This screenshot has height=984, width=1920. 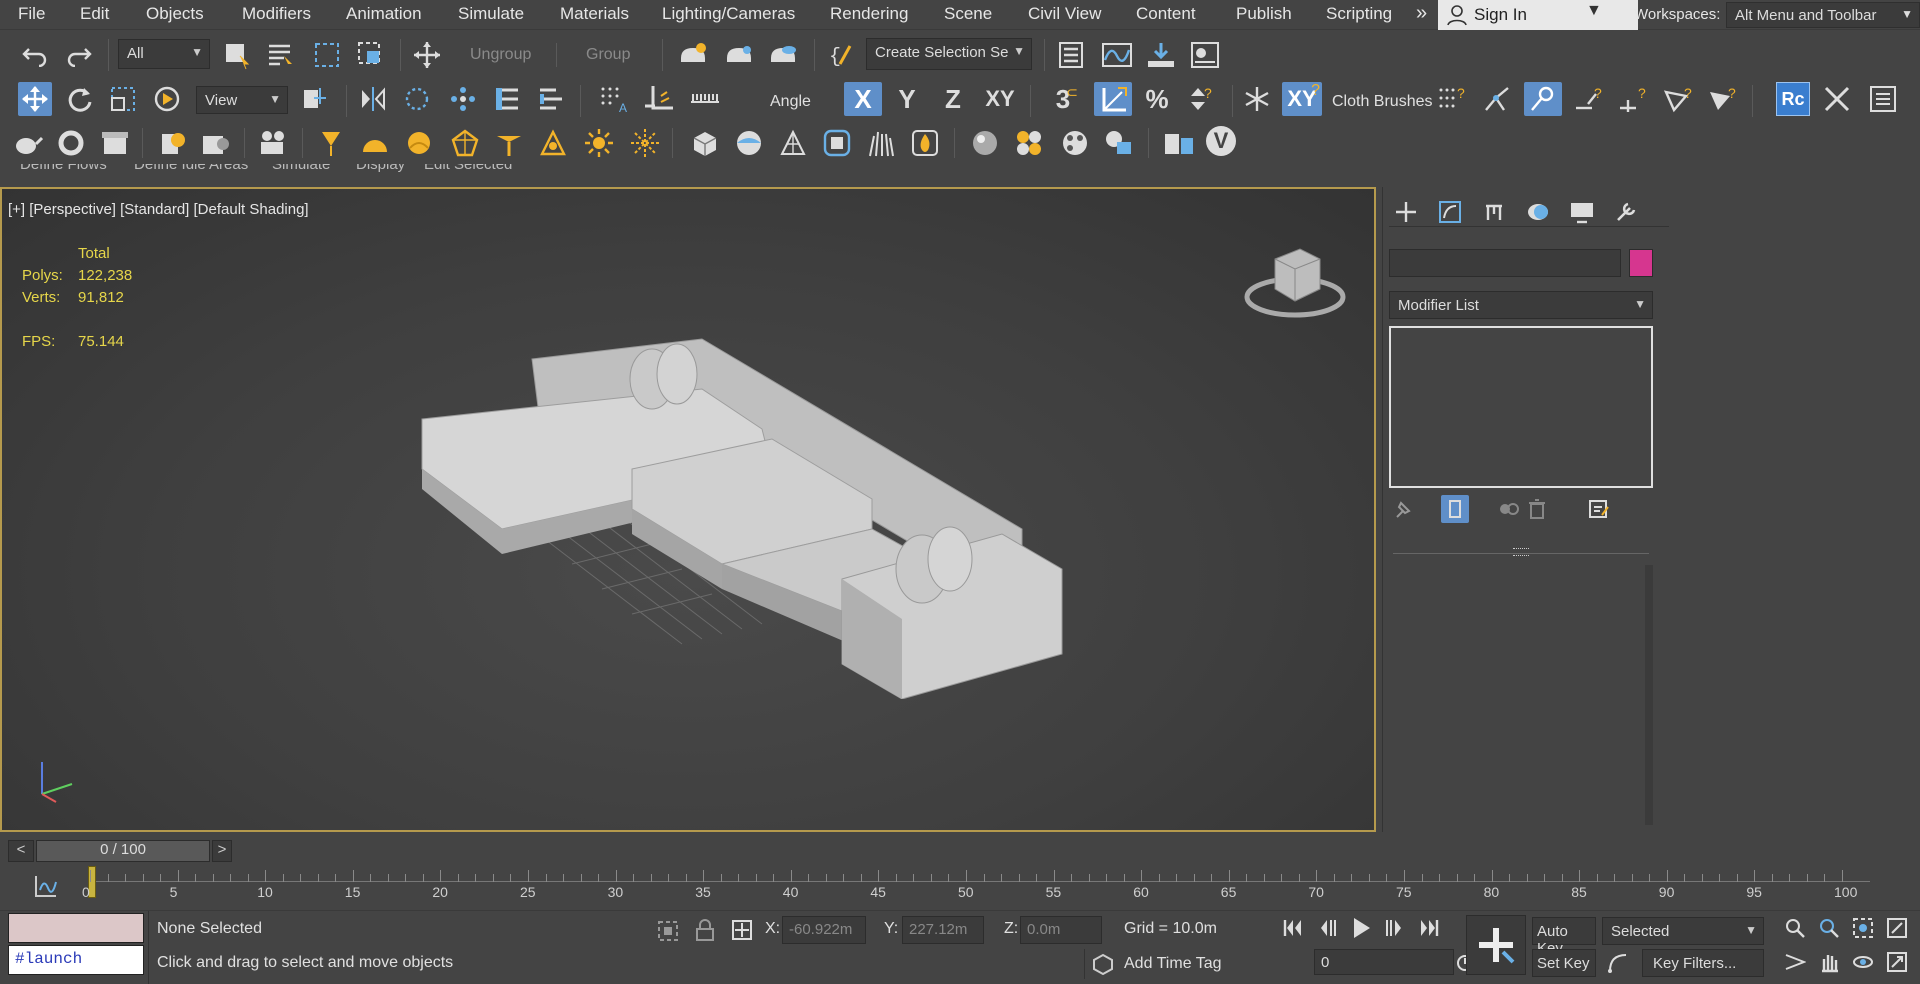 I want to click on x-coord-field: -60.922m, so click(x=824, y=930).